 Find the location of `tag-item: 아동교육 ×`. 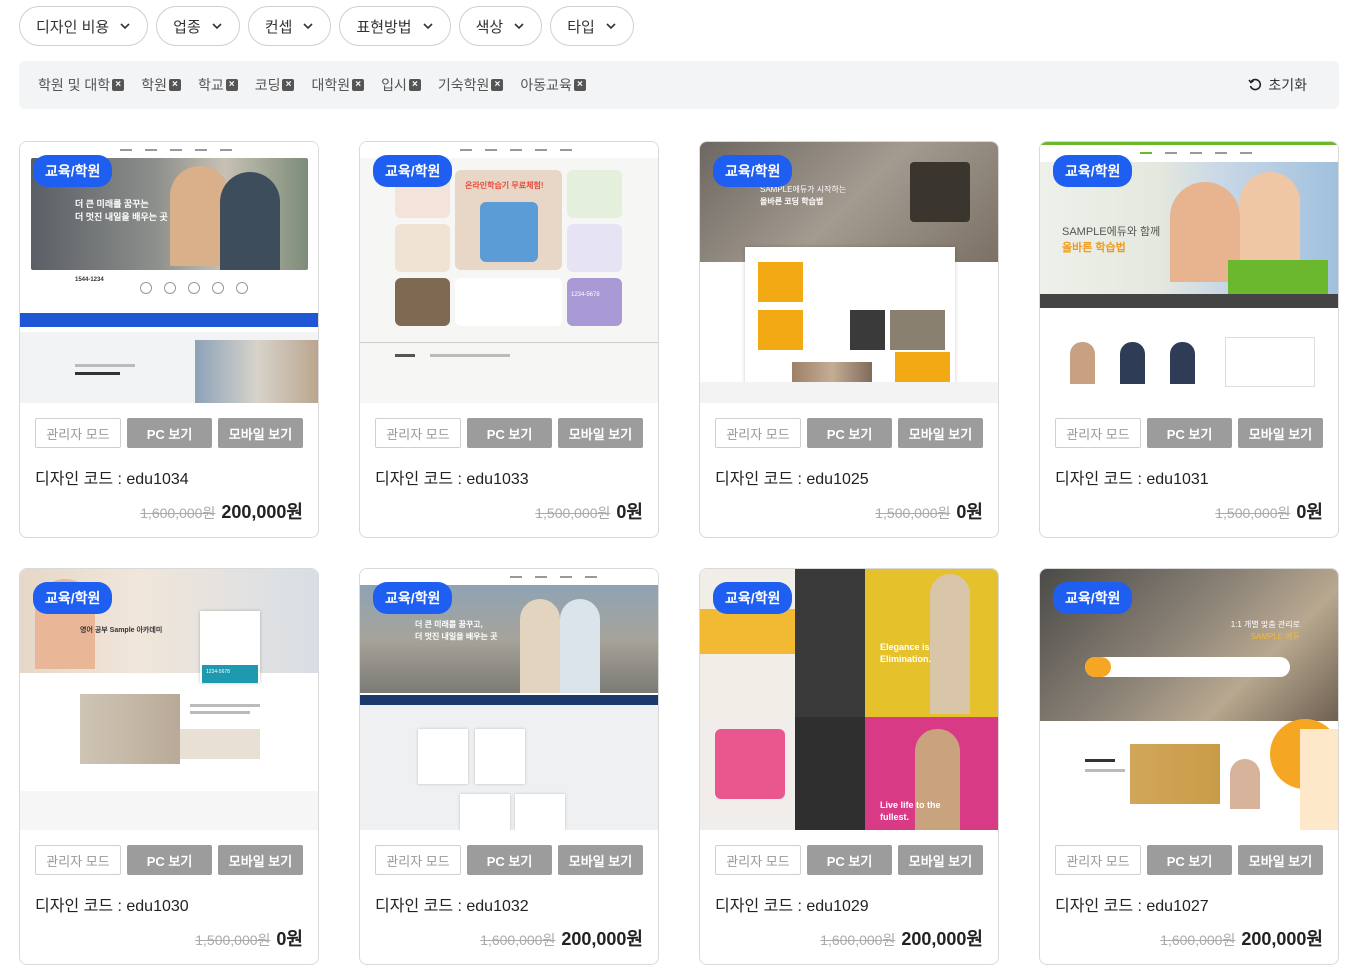

tag-item: 아동교육 × is located at coordinates (553, 85).